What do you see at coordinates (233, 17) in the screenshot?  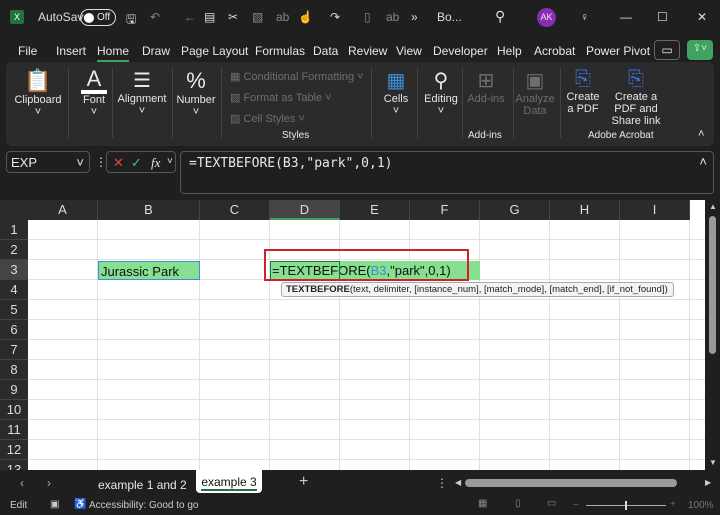 I see `cut-icon: ✂` at bounding box center [233, 17].